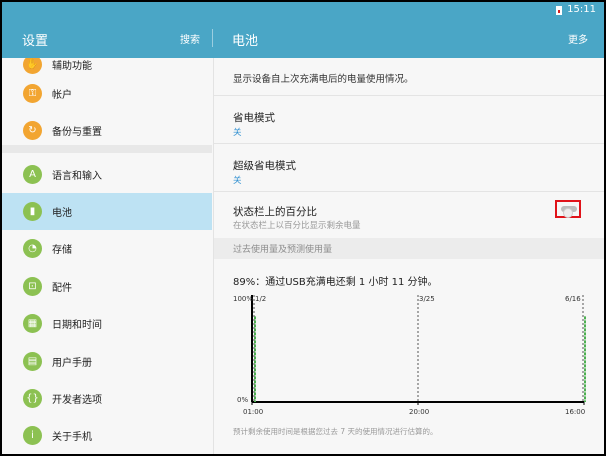 This screenshot has width=606, height=456. What do you see at coordinates (77, 325) in the screenshot?
I see `sidebar-item-label: 日期和时间` at bounding box center [77, 325].